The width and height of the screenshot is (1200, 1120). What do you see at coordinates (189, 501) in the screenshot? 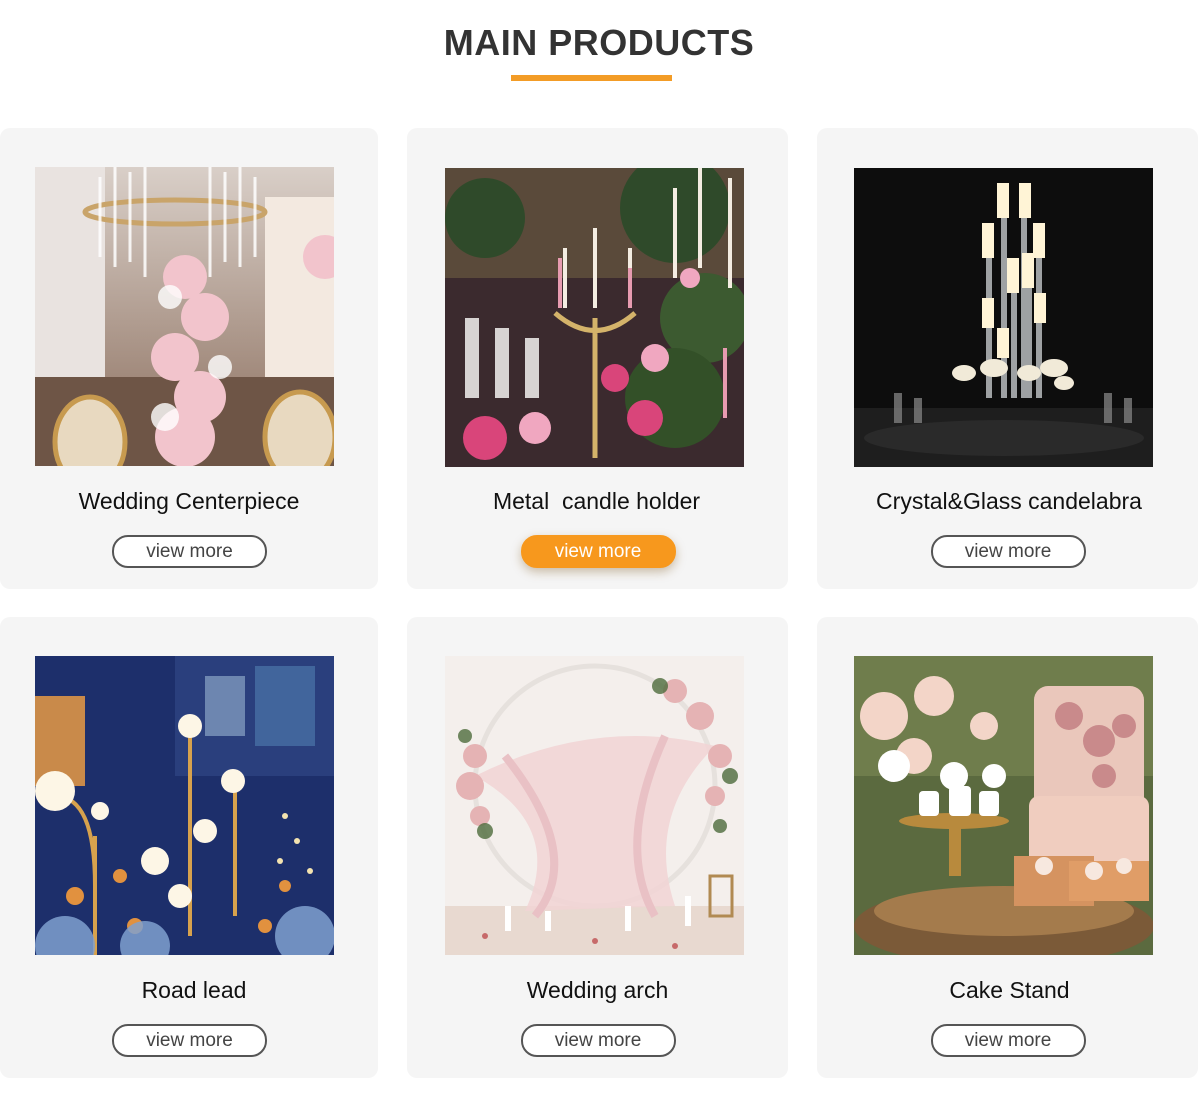
I see `product-name: Wedding Centerpiece` at bounding box center [189, 501].